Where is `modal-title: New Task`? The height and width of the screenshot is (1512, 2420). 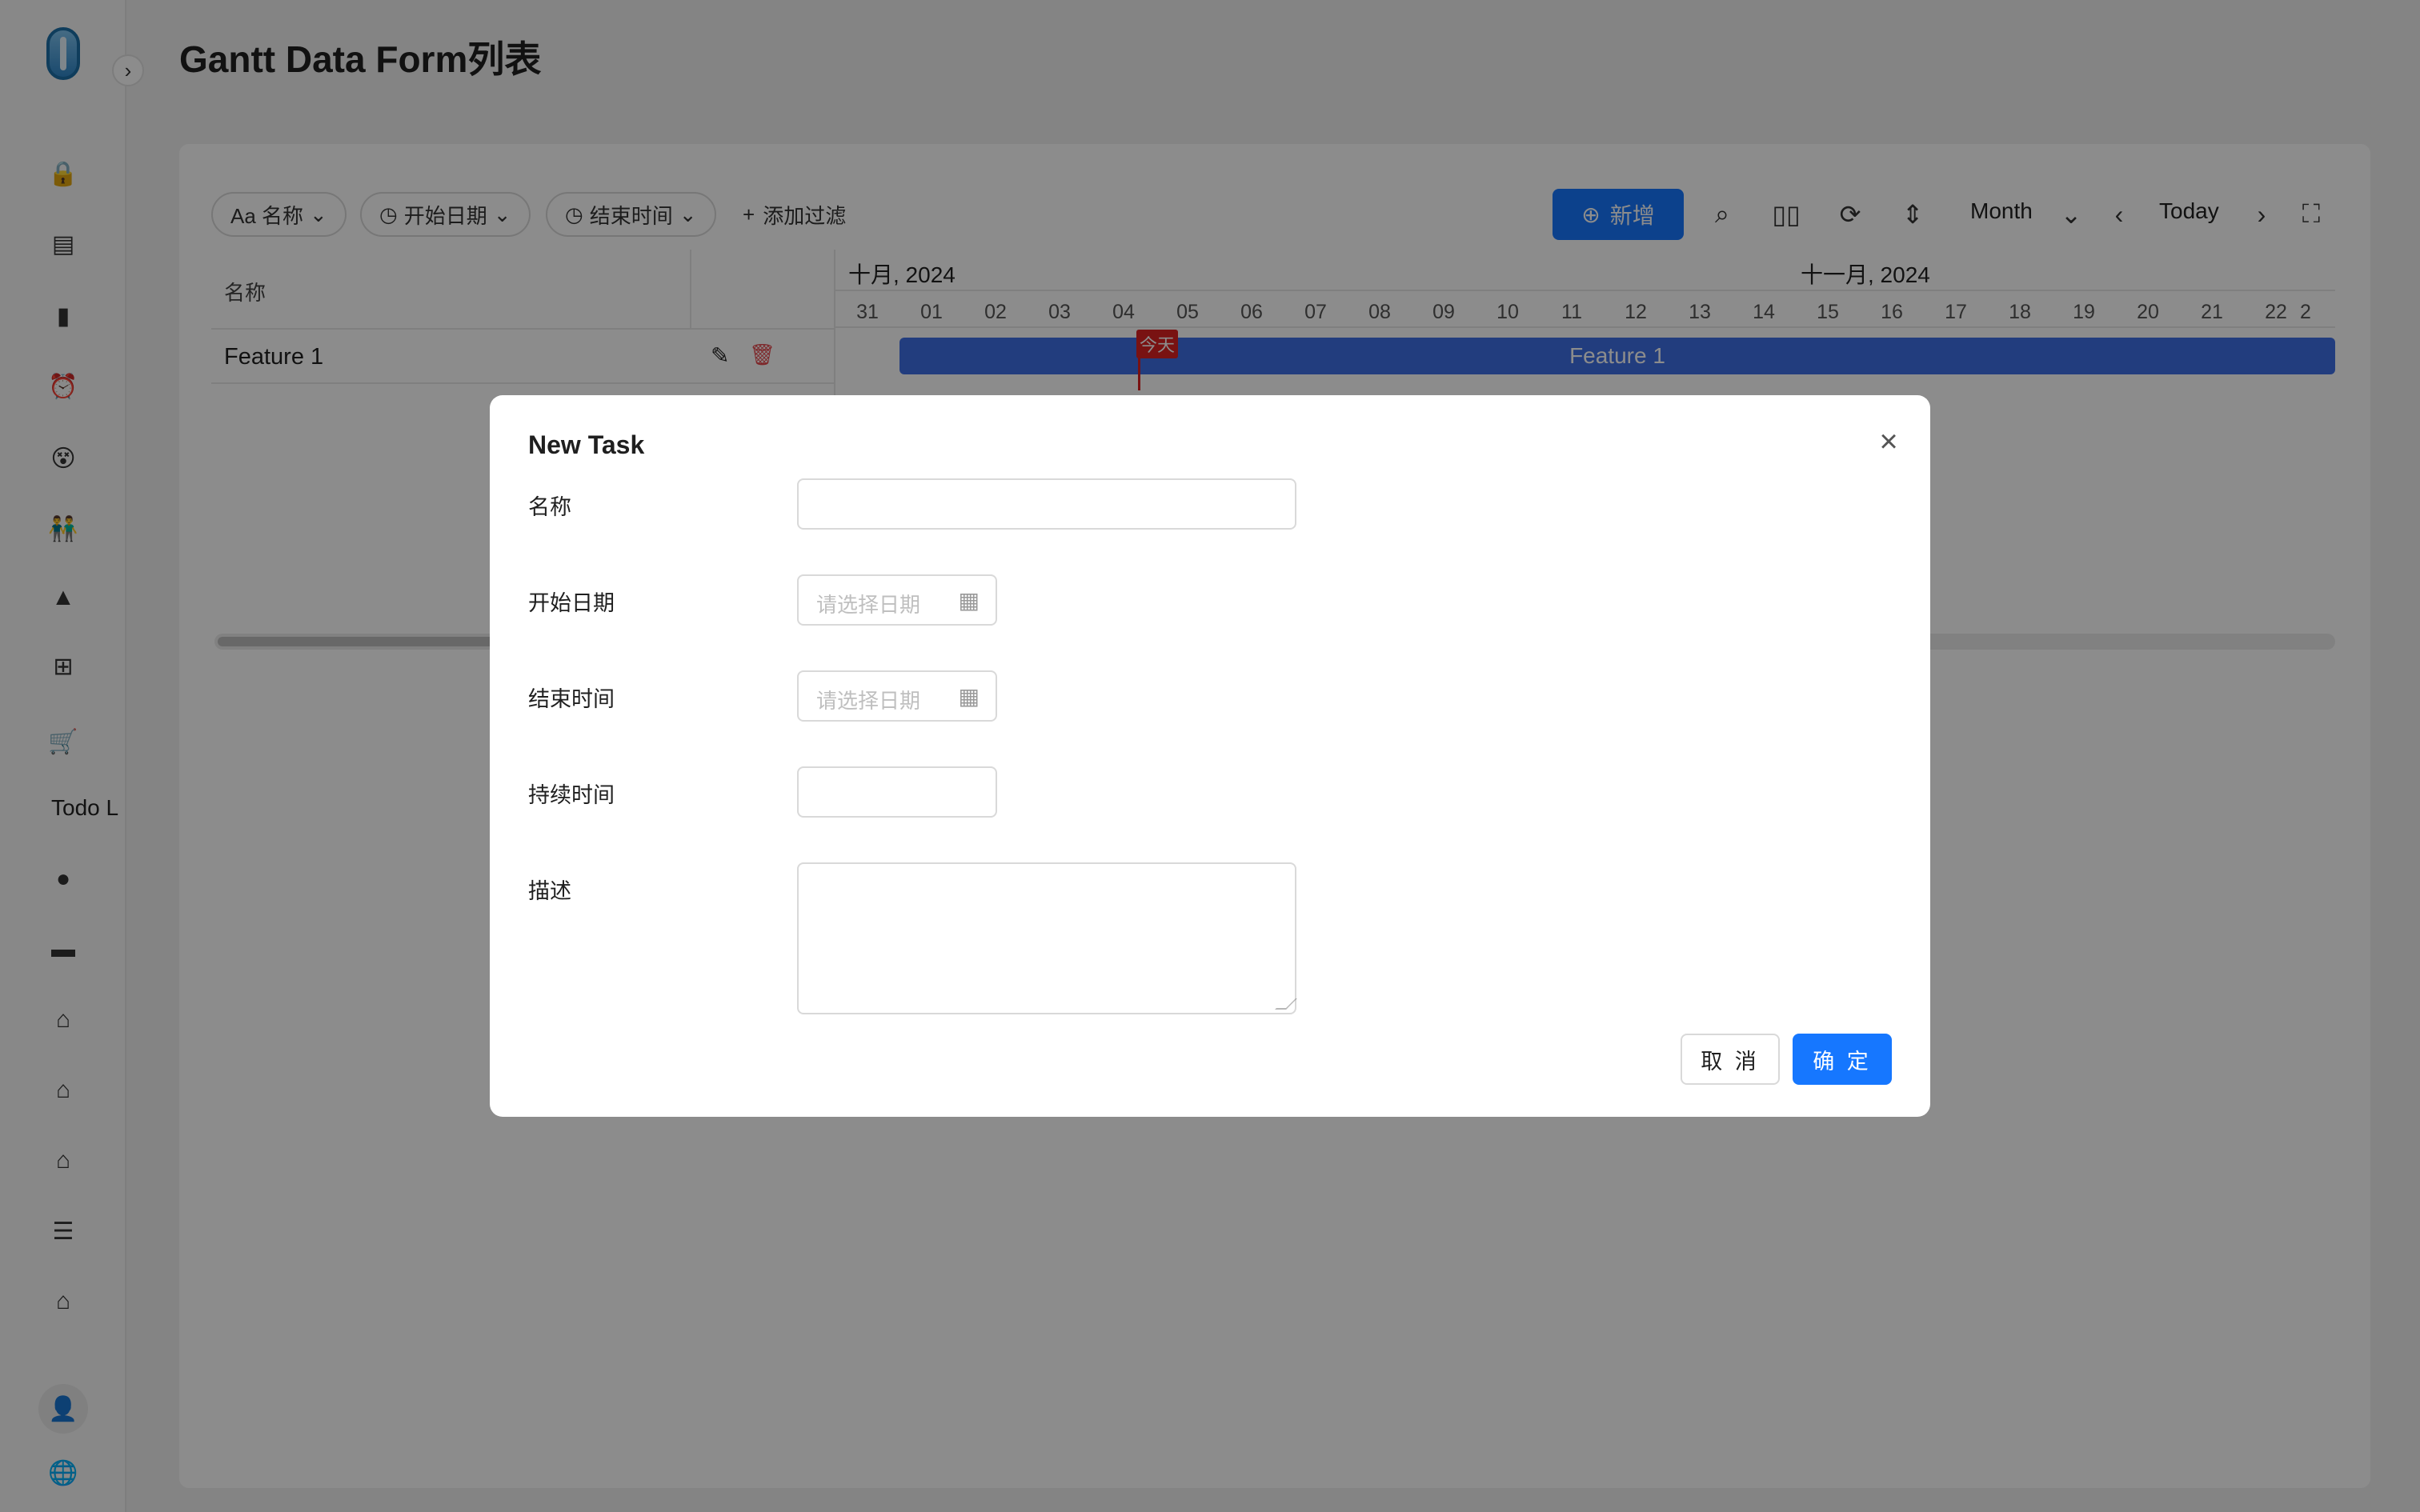 modal-title: New Task is located at coordinates (586, 444).